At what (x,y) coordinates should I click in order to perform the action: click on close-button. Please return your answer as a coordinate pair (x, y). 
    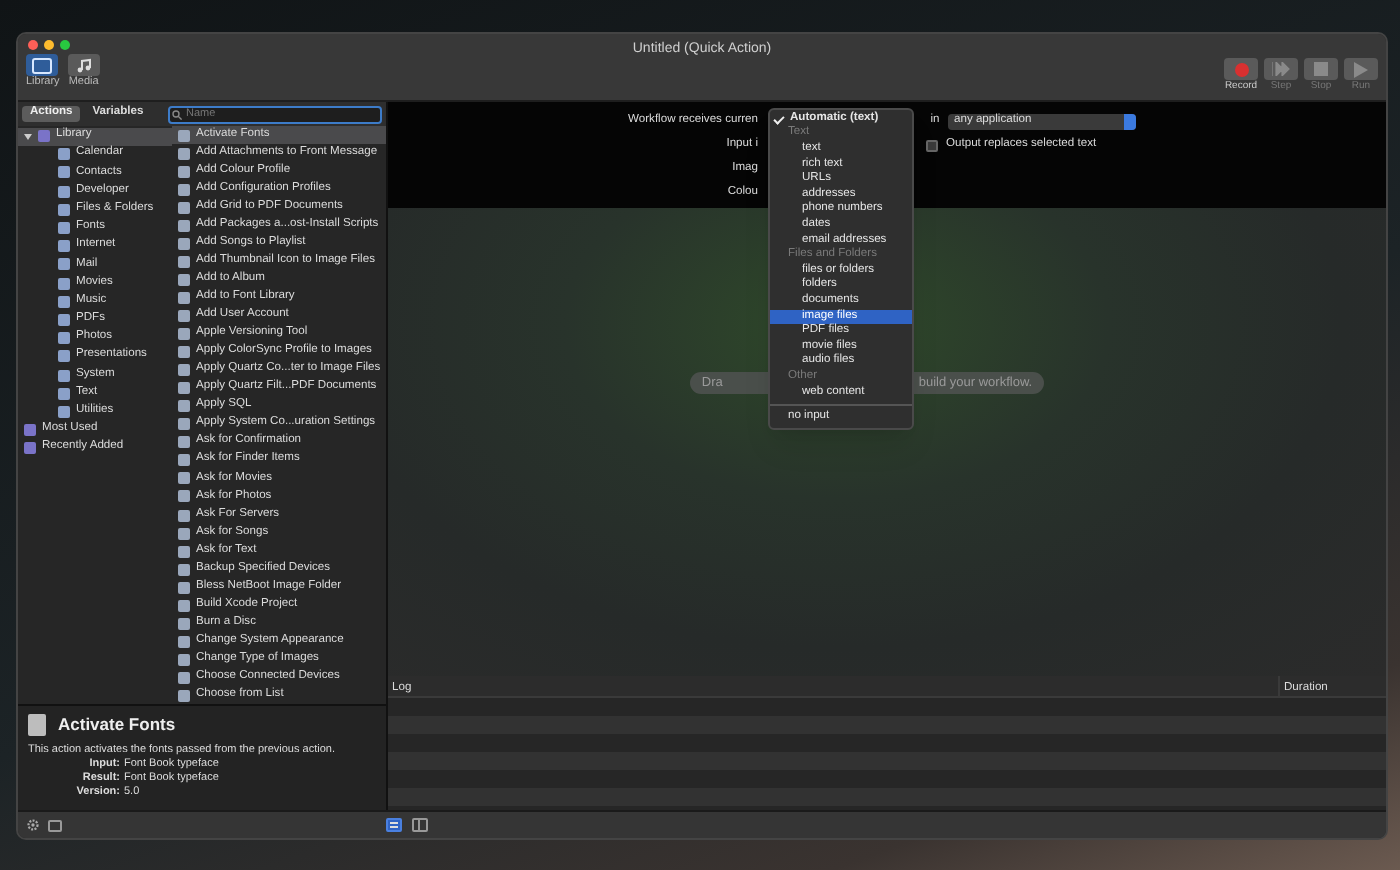
    Looking at the image, I should click on (33, 45).